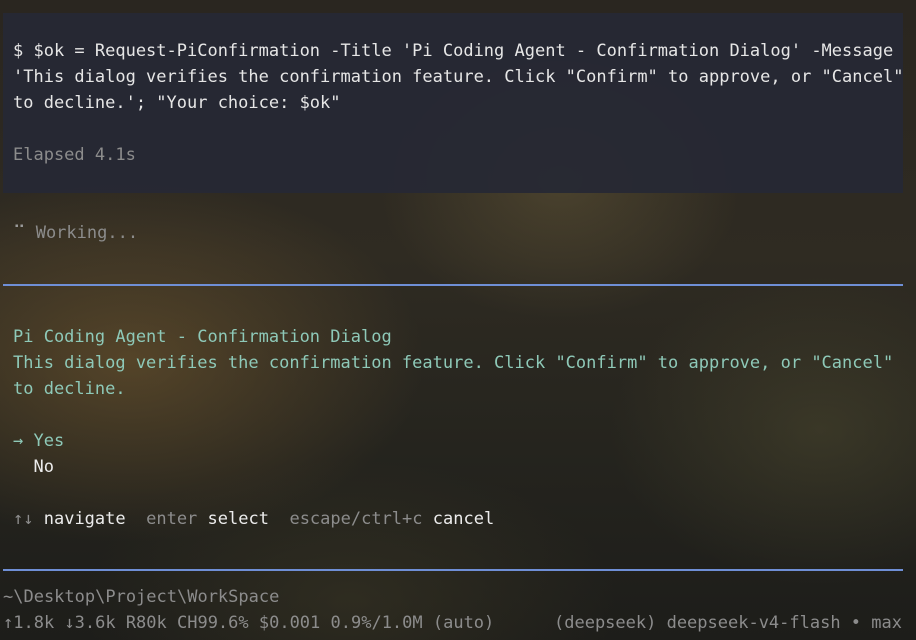 This screenshot has height=640, width=916. What do you see at coordinates (69, 389) in the screenshot?
I see `dialog-message-line-2: to decline.` at bounding box center [69, 389].